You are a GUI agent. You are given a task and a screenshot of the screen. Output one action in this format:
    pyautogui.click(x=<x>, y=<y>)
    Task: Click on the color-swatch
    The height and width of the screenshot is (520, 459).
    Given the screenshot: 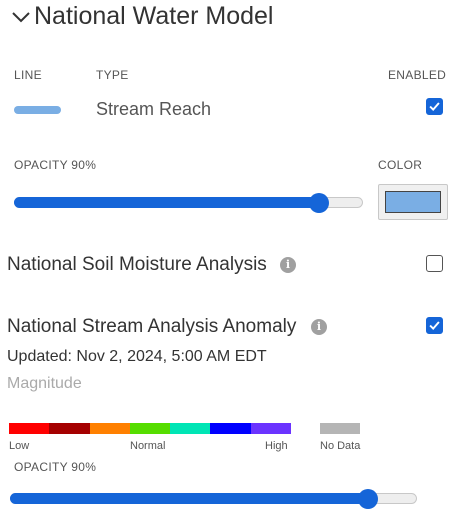 What is the action you would take?
    pyautogui.click(x=413, y=202)
    